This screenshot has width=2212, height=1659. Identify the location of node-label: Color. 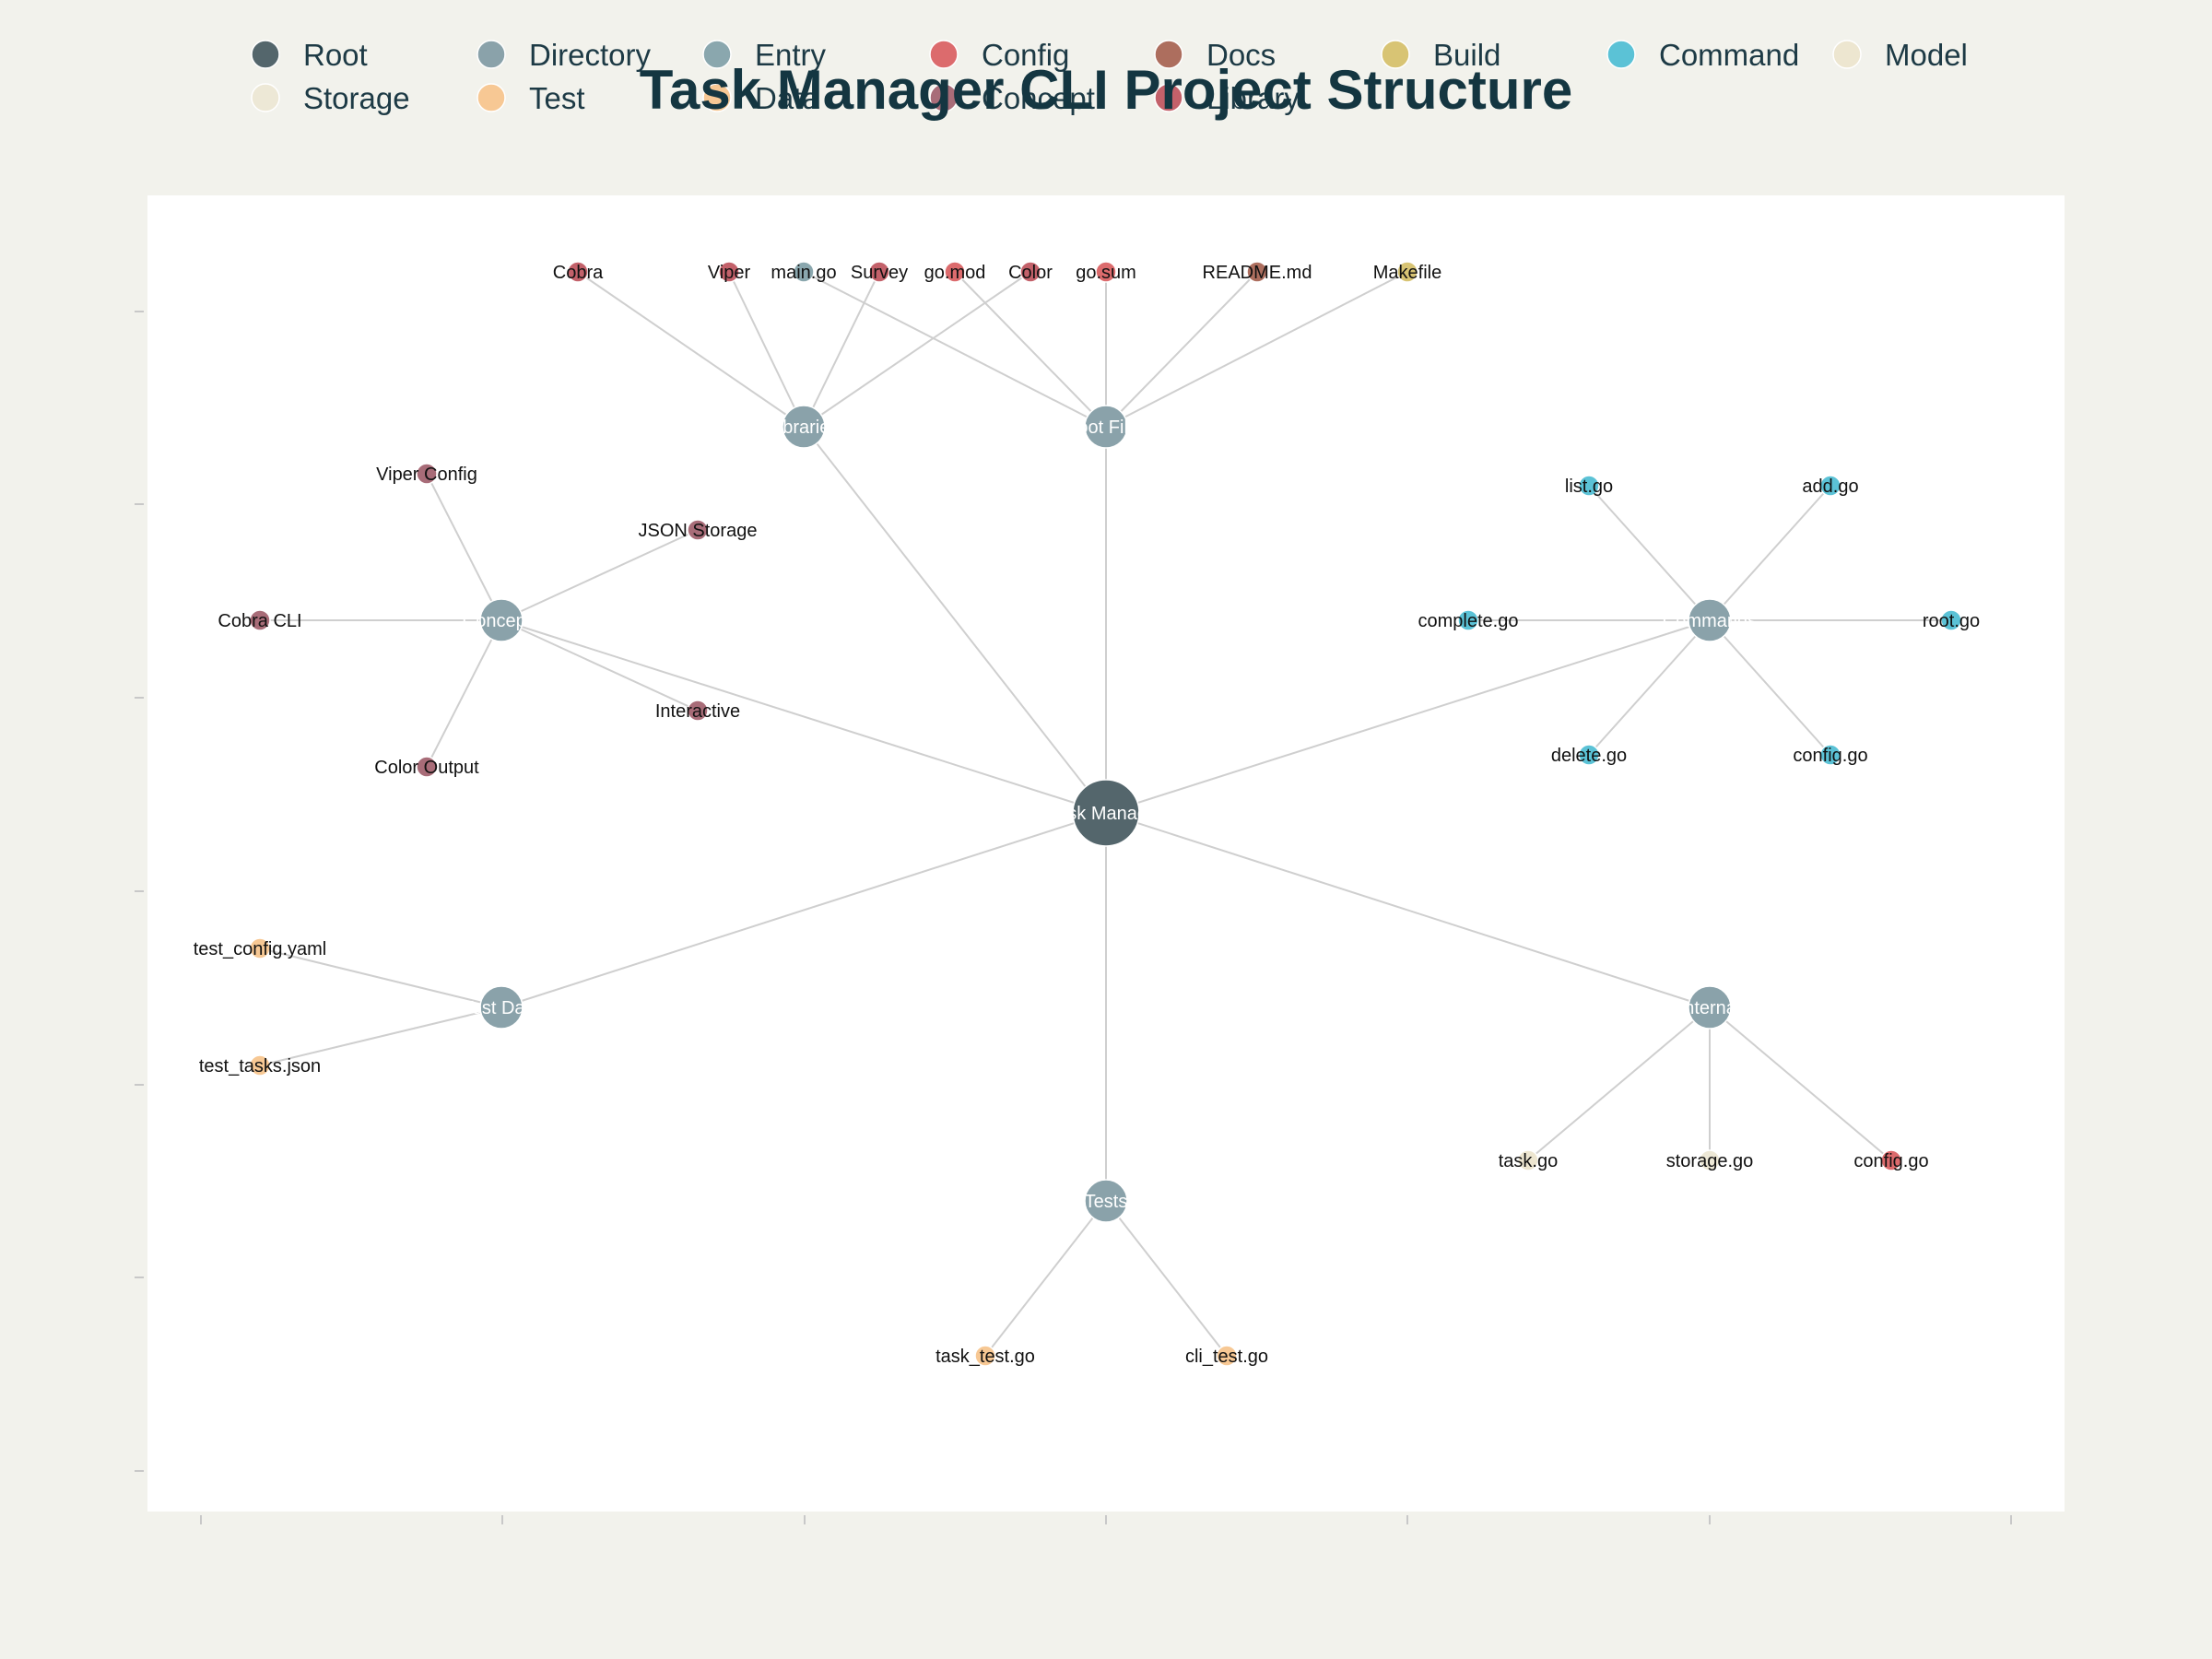
(1030, 273).